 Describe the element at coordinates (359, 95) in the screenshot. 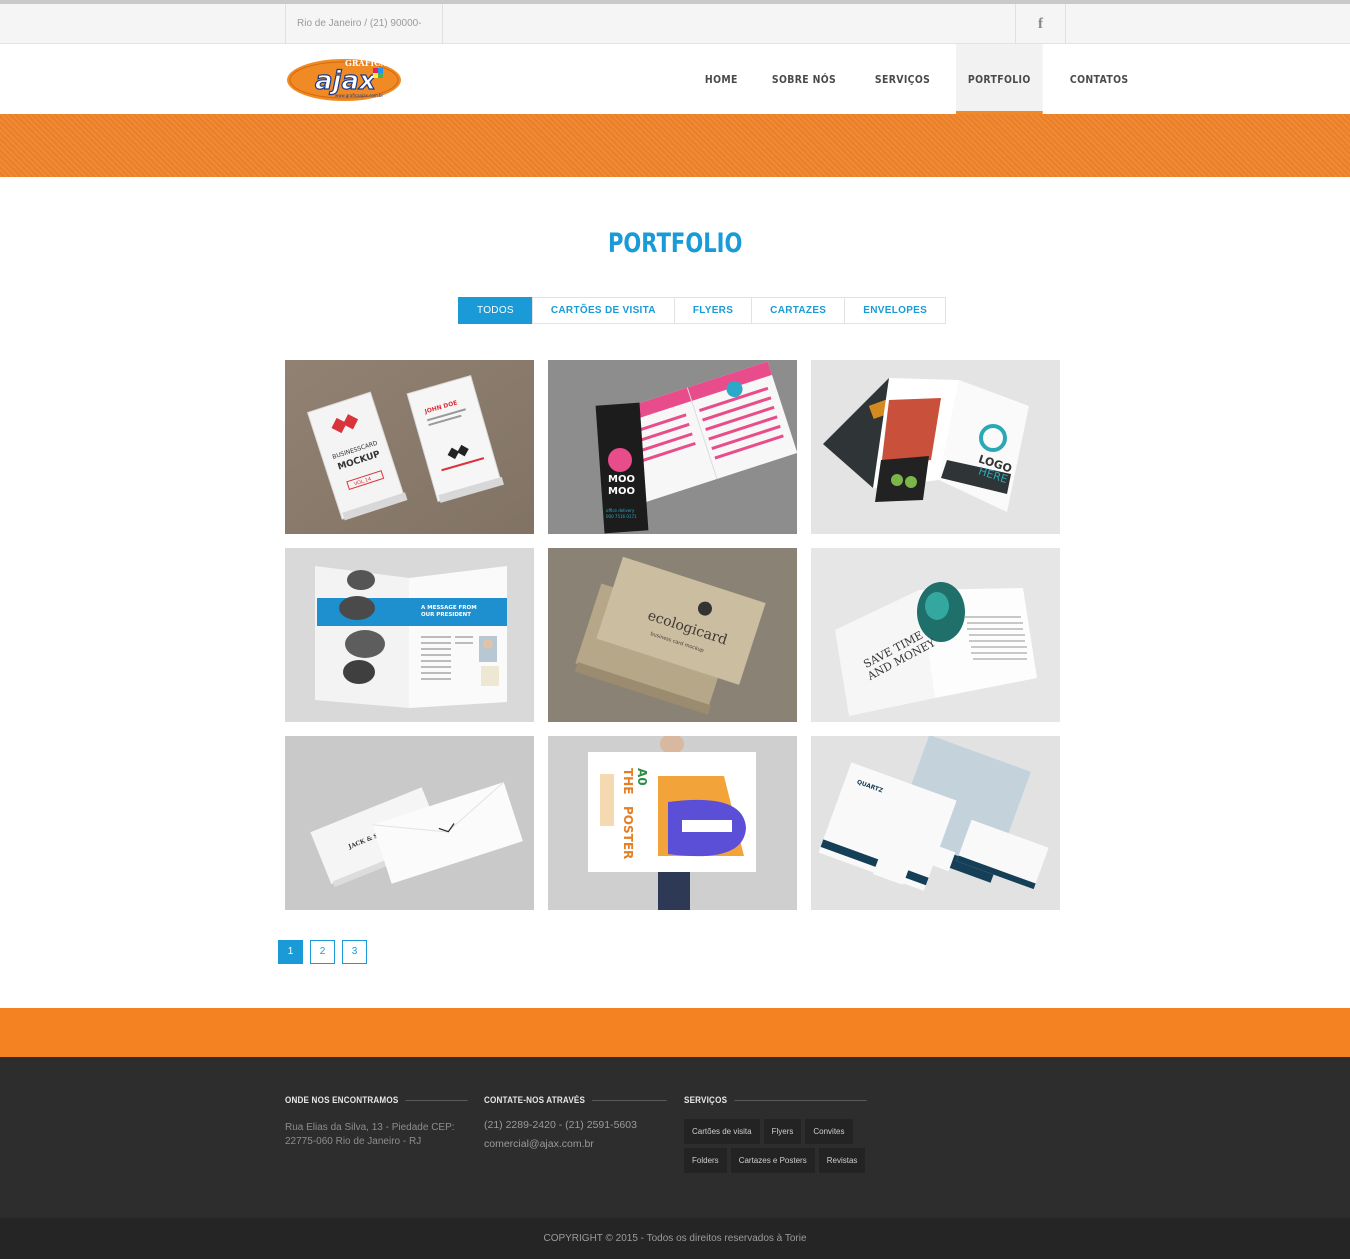

I see `logo-url: www.graficaajax.com.br` at that location.